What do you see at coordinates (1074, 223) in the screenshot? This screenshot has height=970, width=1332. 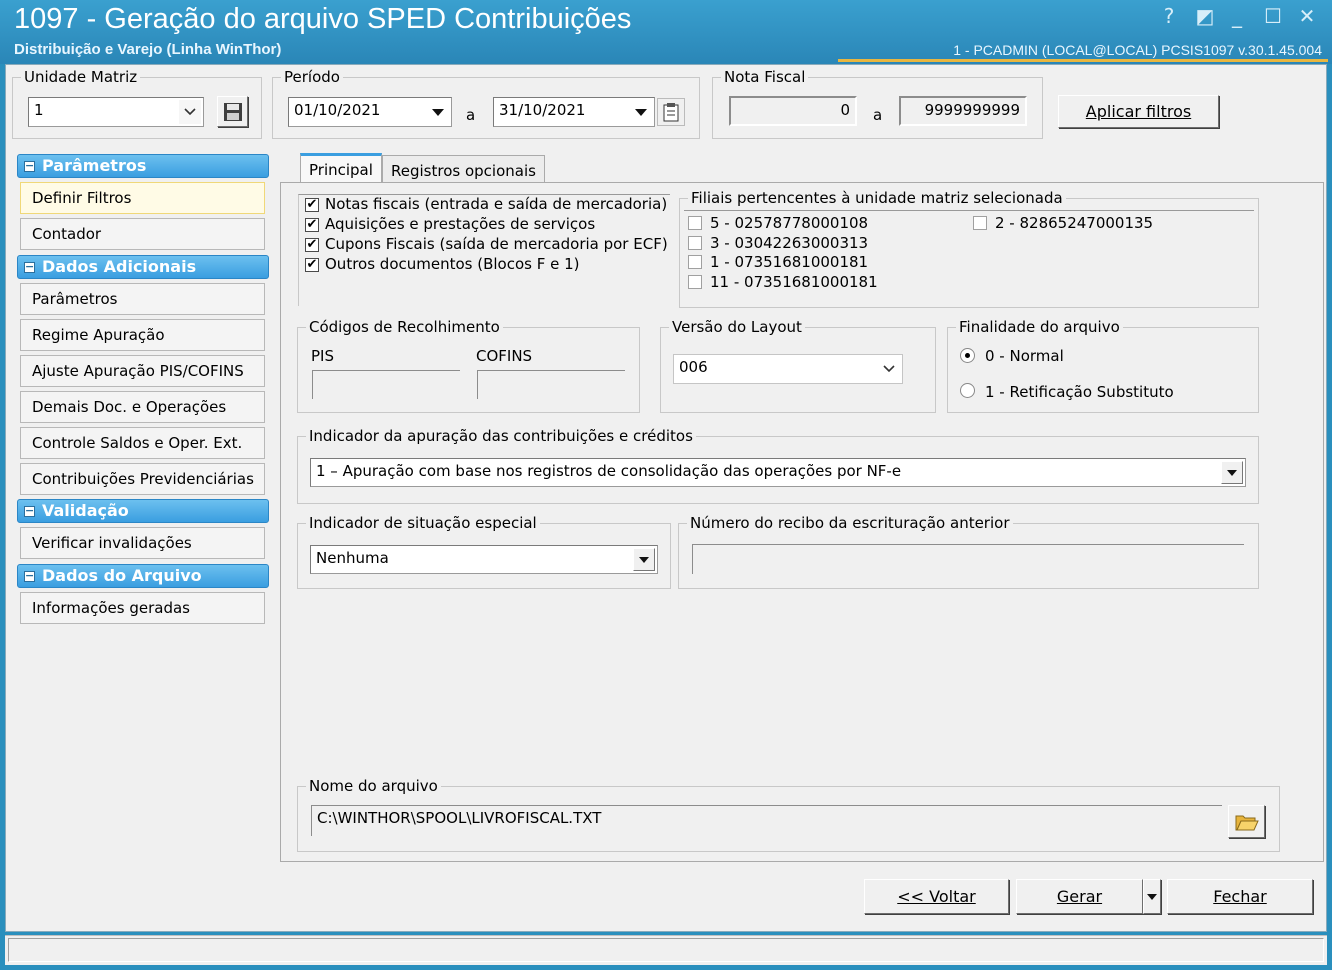 I see `filial-label: 2 - 82865247000135` at bounding box center [1074, 223].